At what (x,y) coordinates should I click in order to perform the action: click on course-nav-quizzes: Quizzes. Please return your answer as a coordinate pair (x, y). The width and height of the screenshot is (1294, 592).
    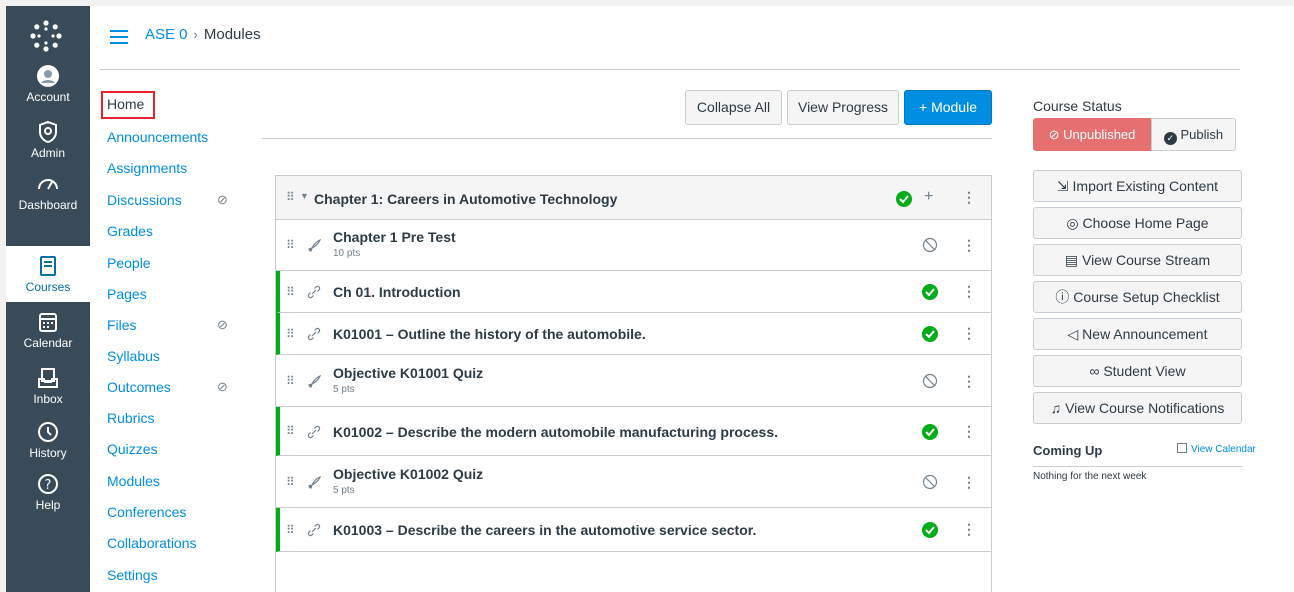
    Looking at the image, I should click on (132, 449).